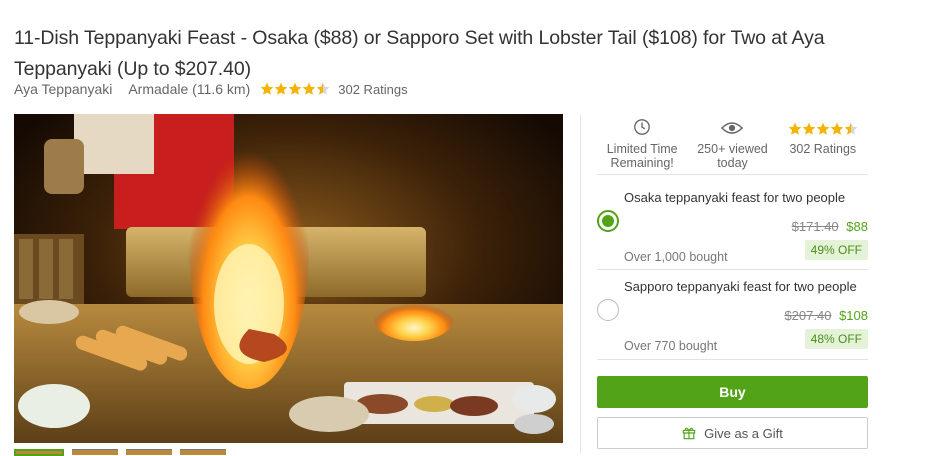 Image resolution: width=940 pixels, height=456 pixels. I want to click on eye-icon, so click(732, 128).